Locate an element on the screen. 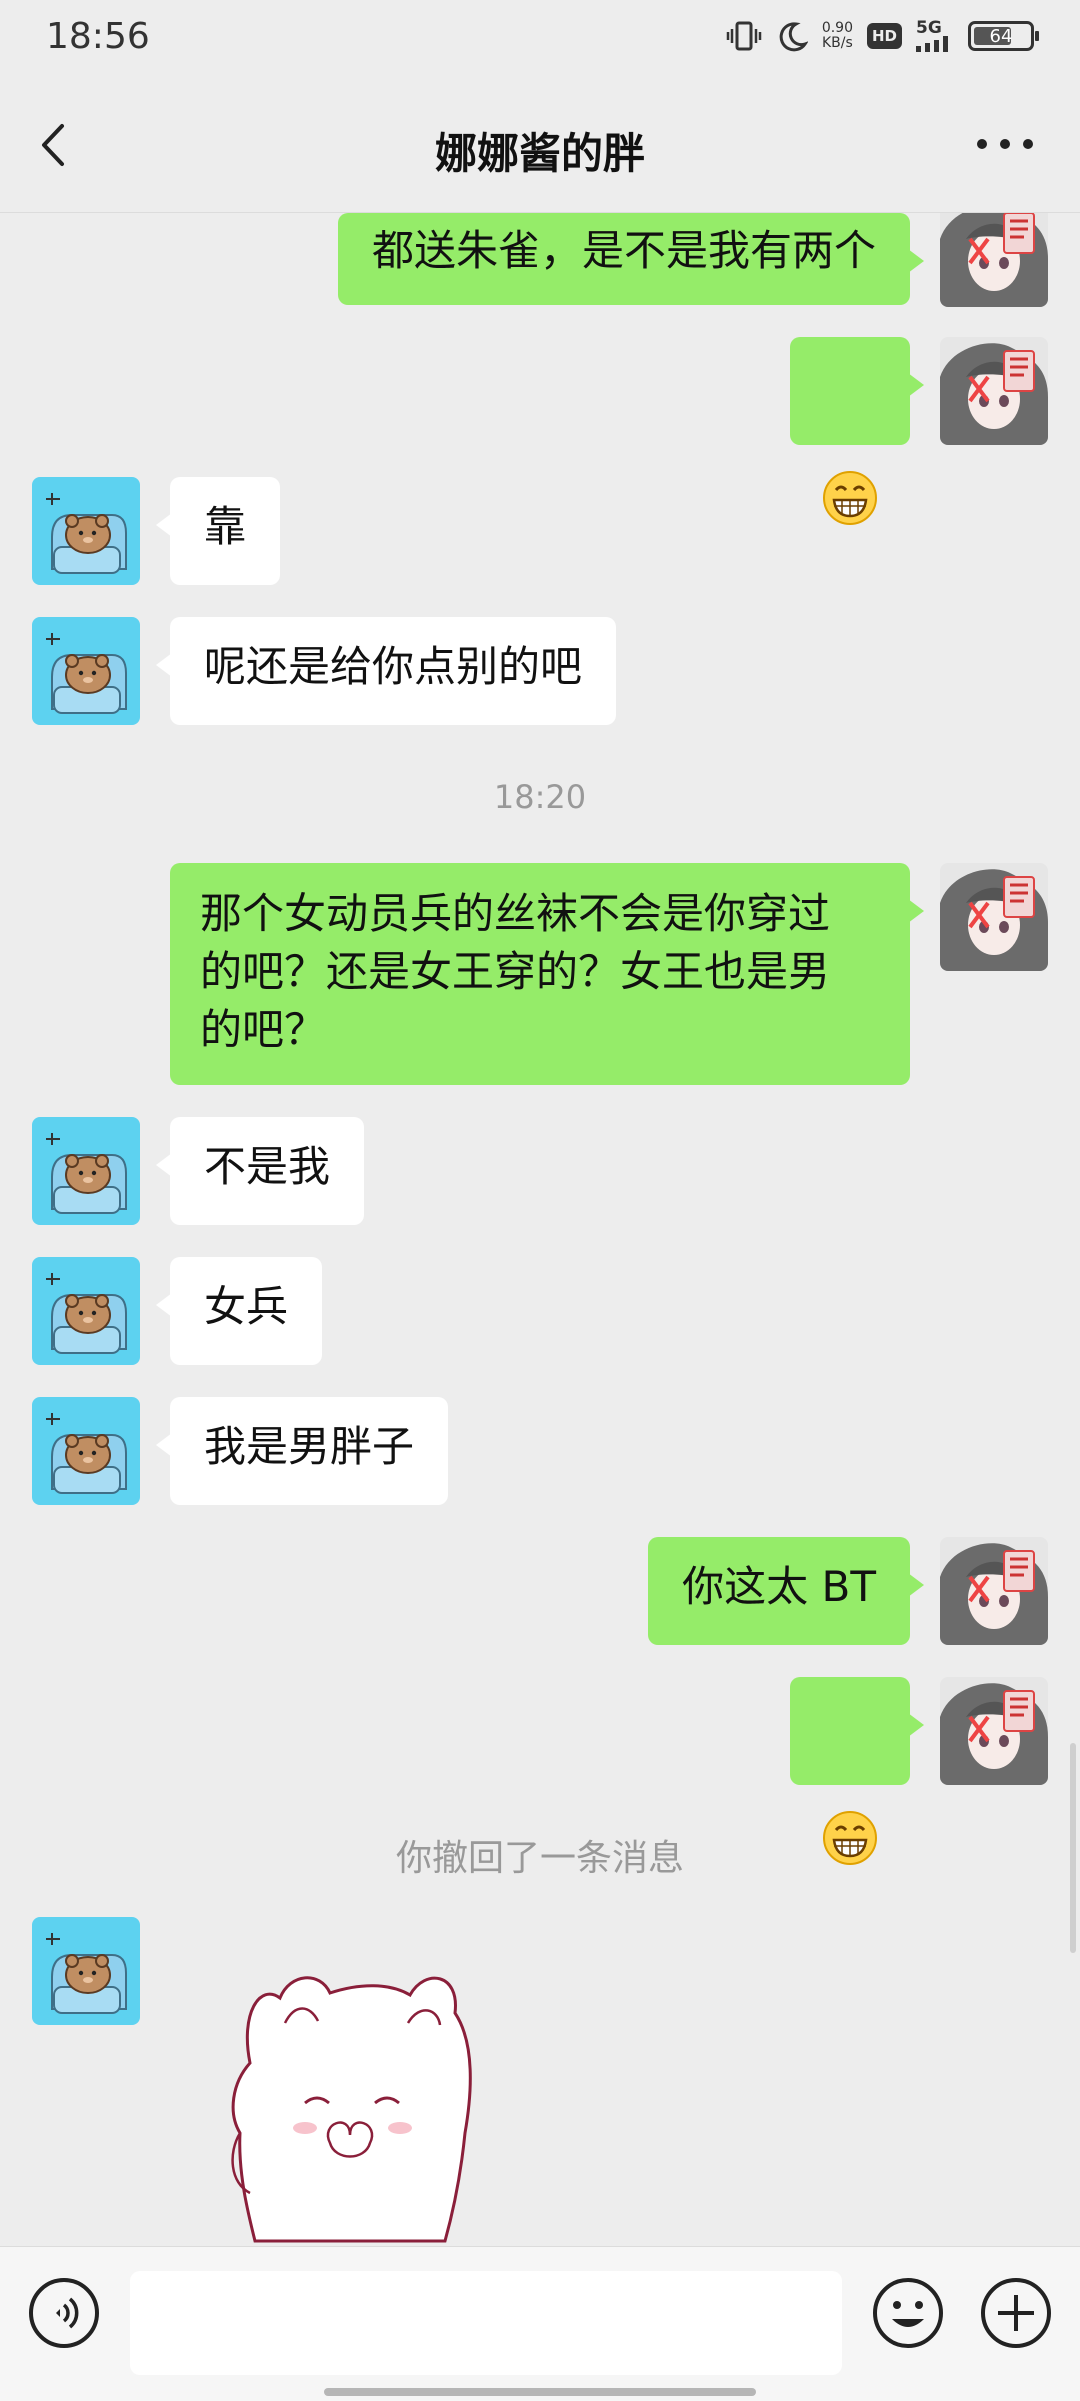  signal-bars-icon is located at coordinates (932, 43).